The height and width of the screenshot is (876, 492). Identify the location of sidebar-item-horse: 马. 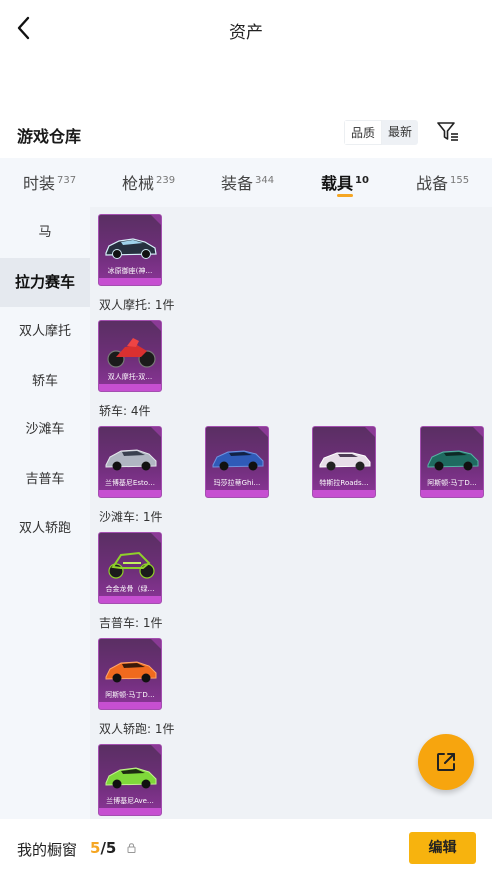
(45, 232).